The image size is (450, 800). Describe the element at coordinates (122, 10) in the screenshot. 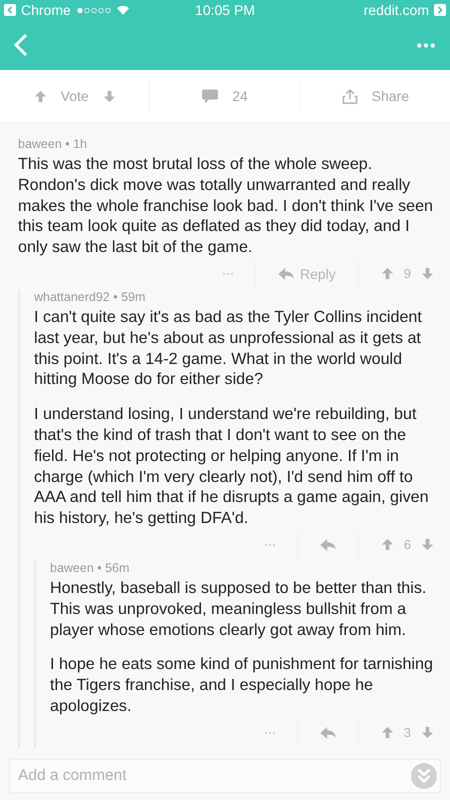

I see `wifi-icon` at that location.